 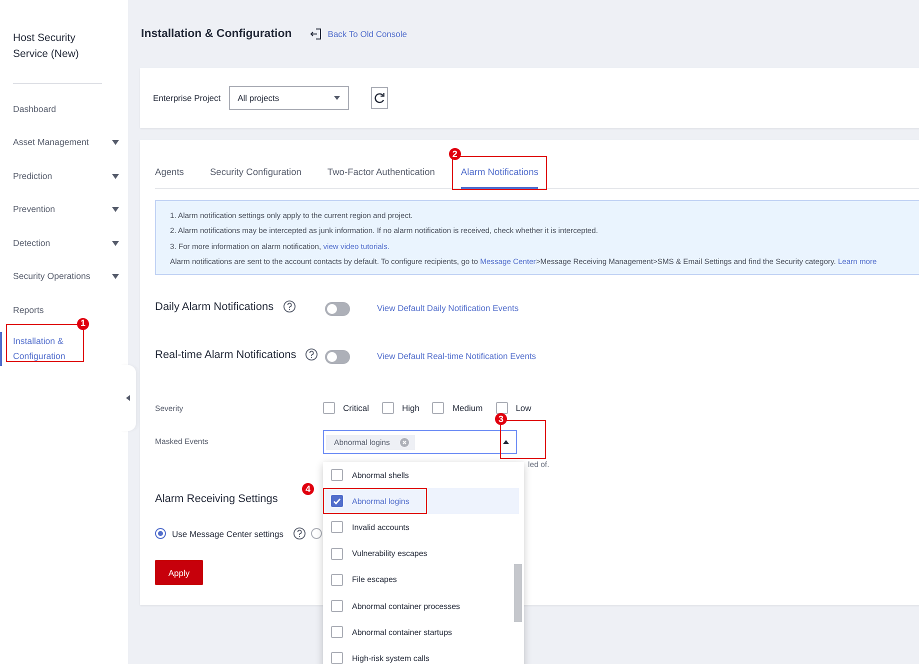 What do you see at coordinates (401, 408) in the screenshot?
I see `severity-checkbox: High` at bounding box center [401, 408].